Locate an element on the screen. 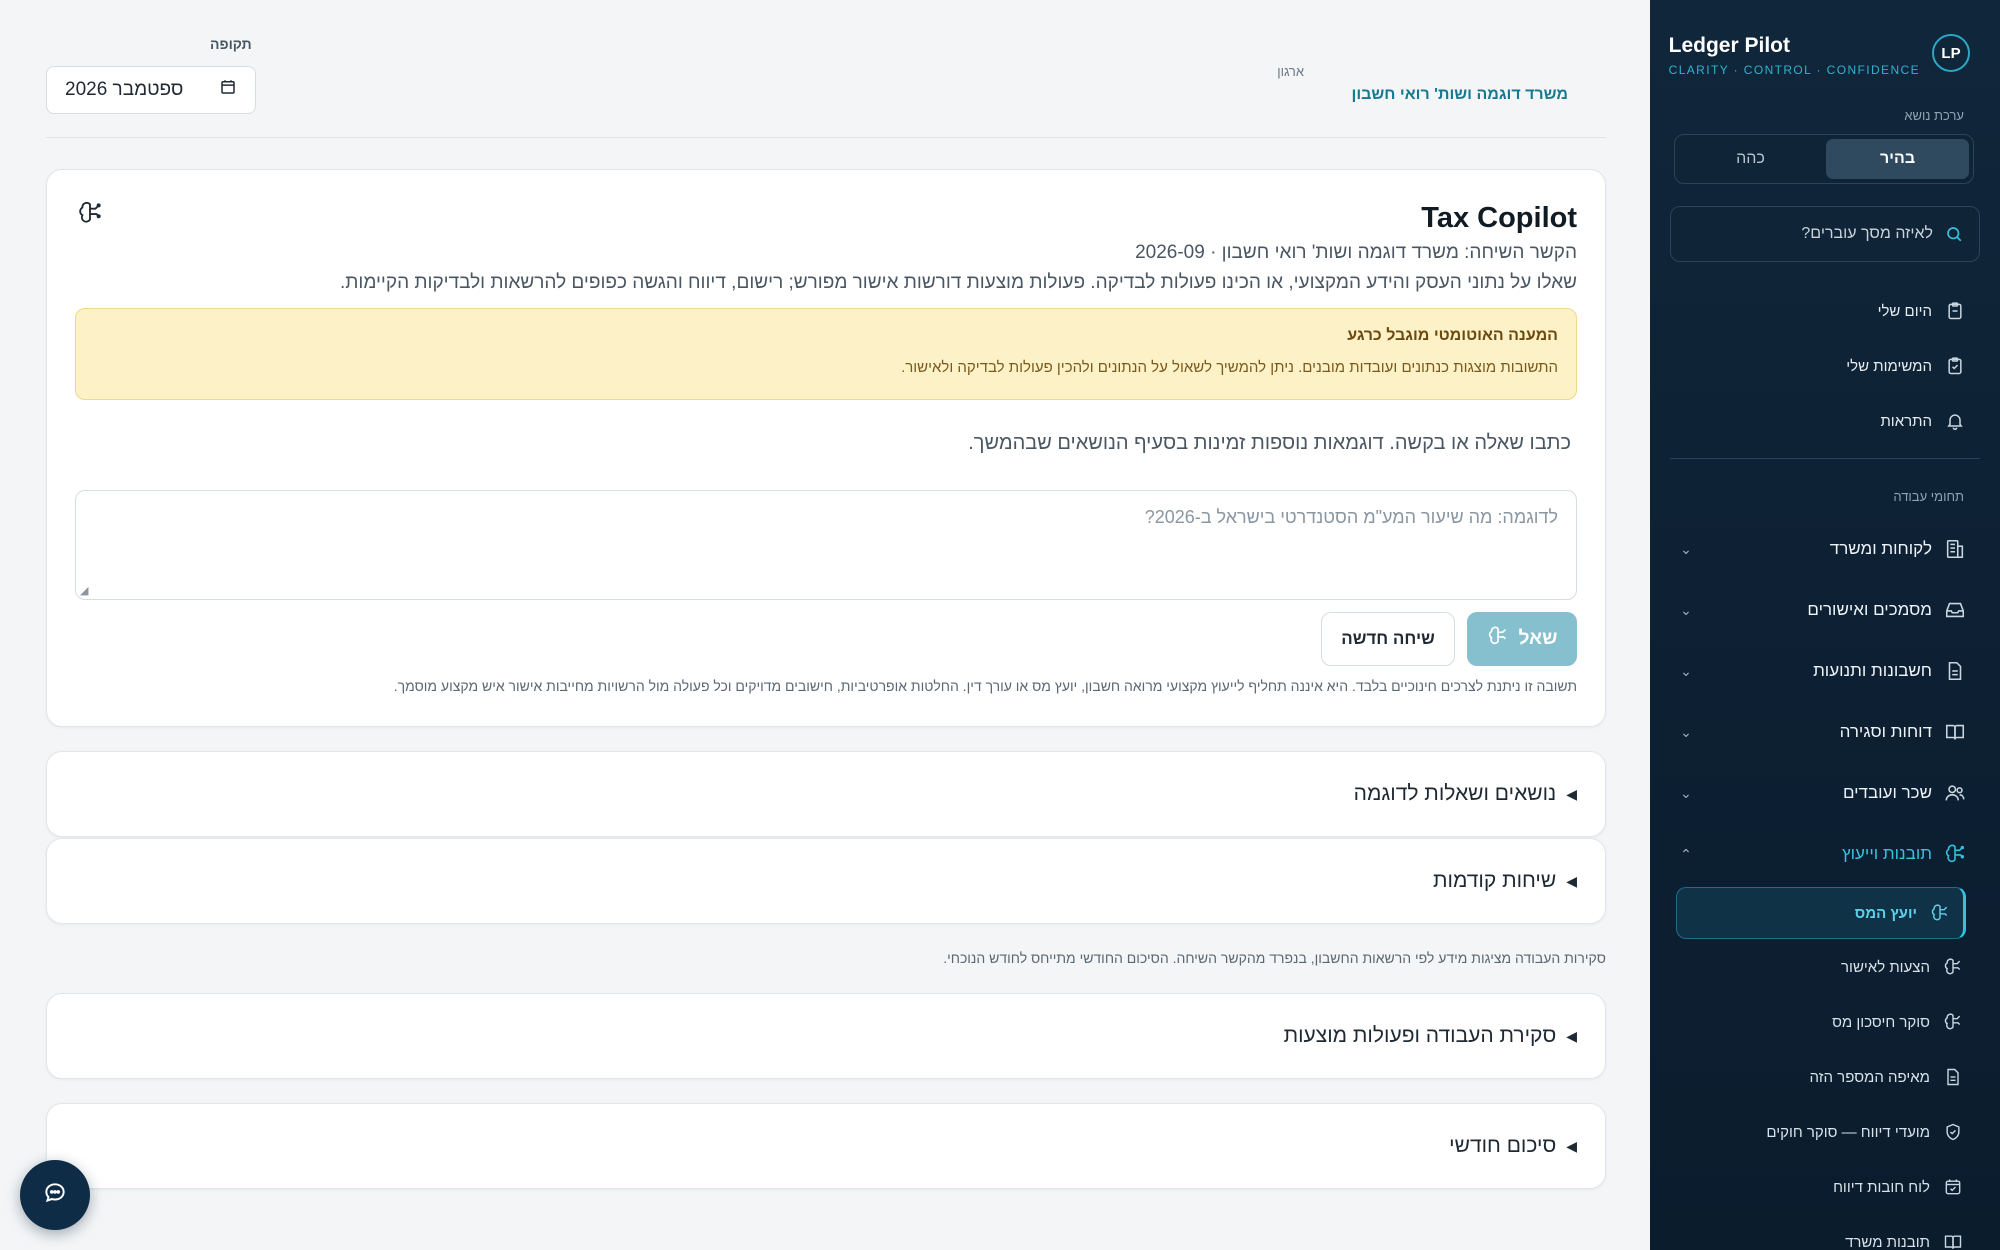 Image resolution: width=2000 pixels, height=1250 pixels. brand-logo: LP is located at coordinates (1951, 53).